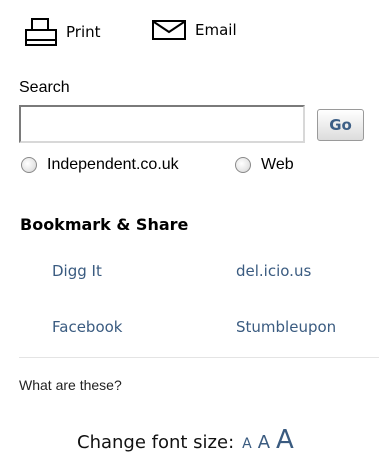 The height and width of the screenshot is (472, 382). I want to click on print-button: Print, so click(62, 32).